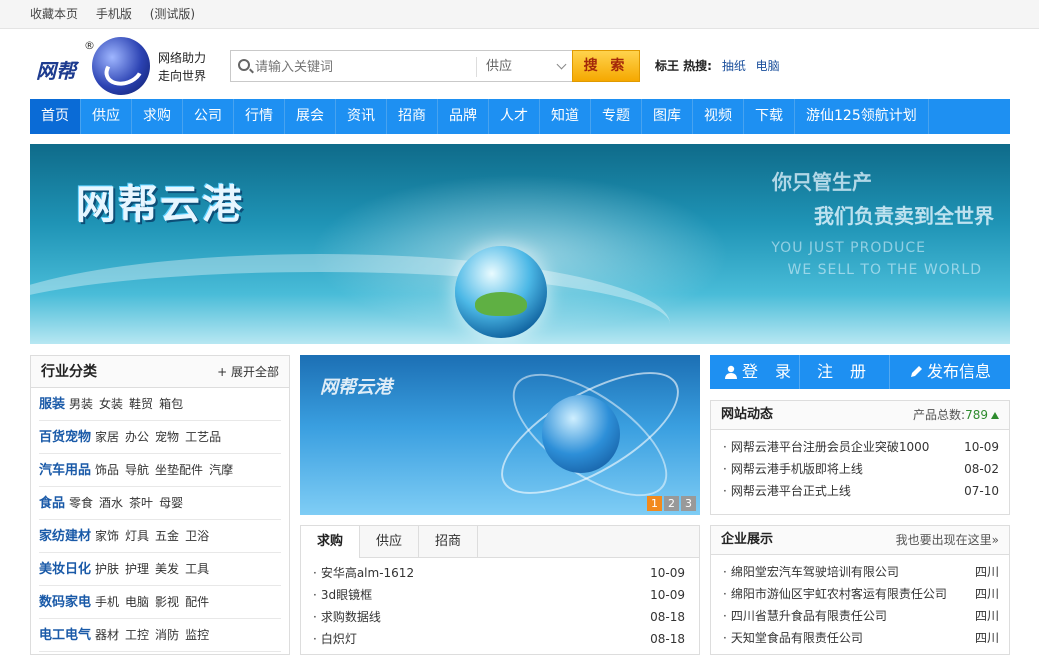 Image resolution: width=1039 pixels, height=655 pixels. Describe the element at coordinates (500, 435) in the screenshot. I see `image-slider: 网帮云港 1 2 3` at that location.